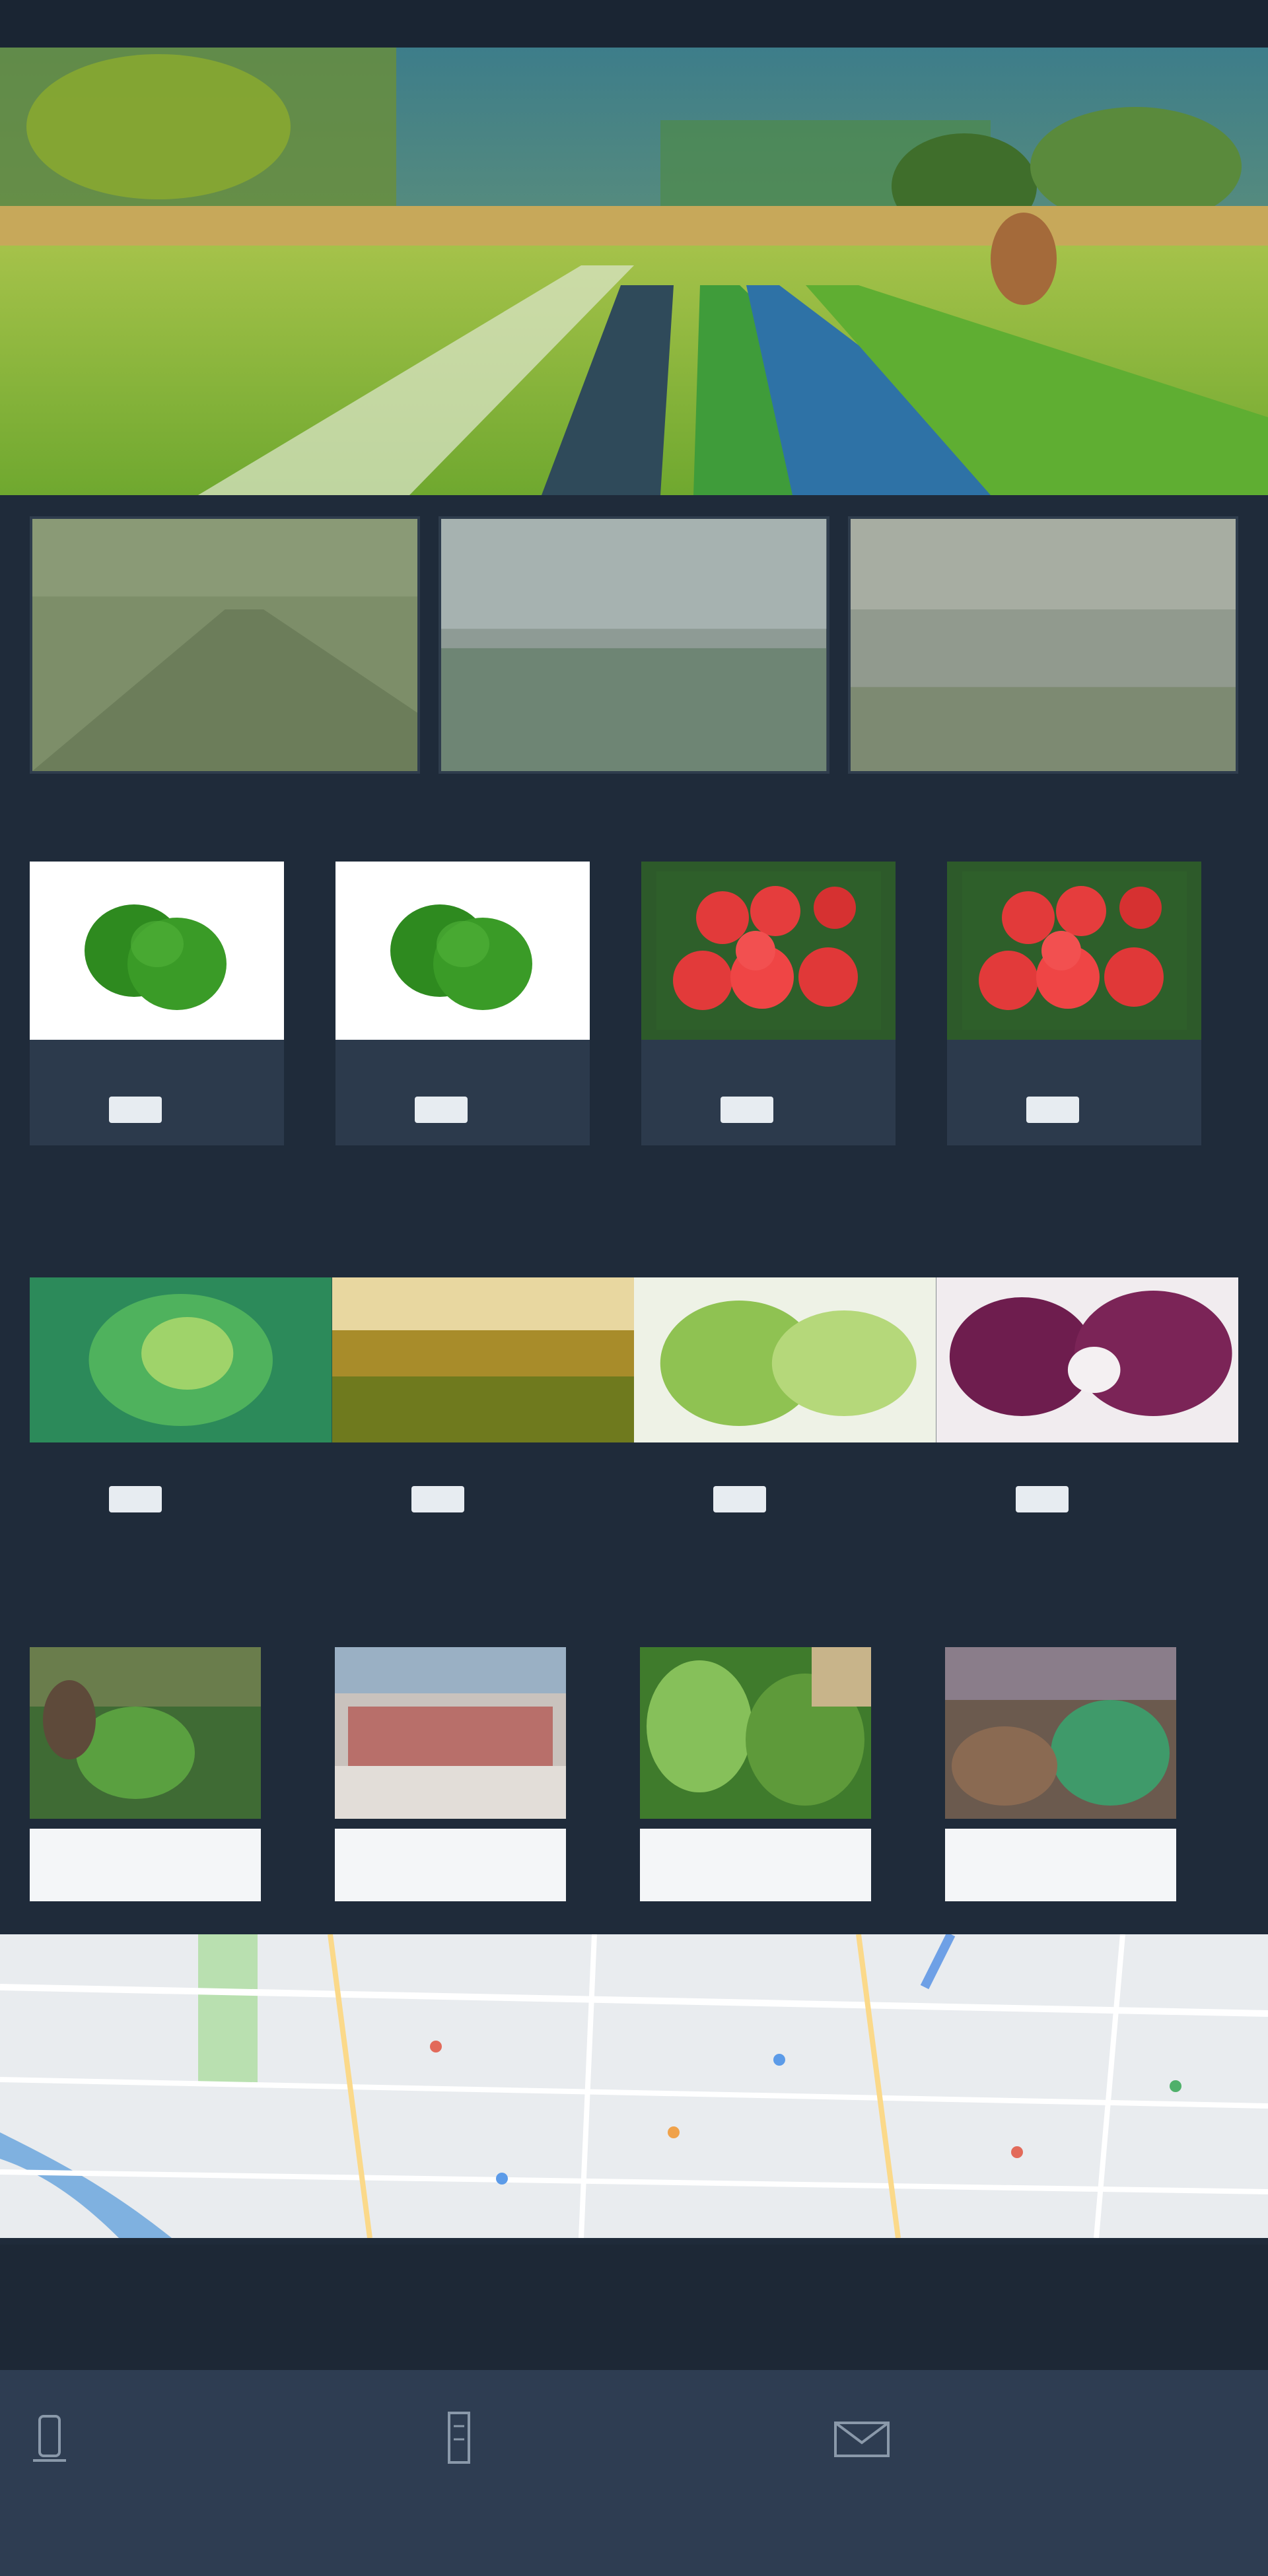 The image size is (1268, 2576). Describe the element at coordinates (181, 1359) in the screenshot. I see `featured-image-green-cabbage` at that location.